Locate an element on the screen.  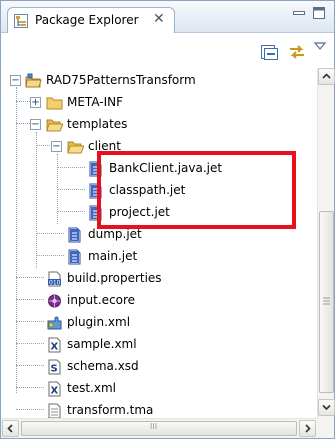
tab-title: Package Explorer is located at coordinates (87, 20).